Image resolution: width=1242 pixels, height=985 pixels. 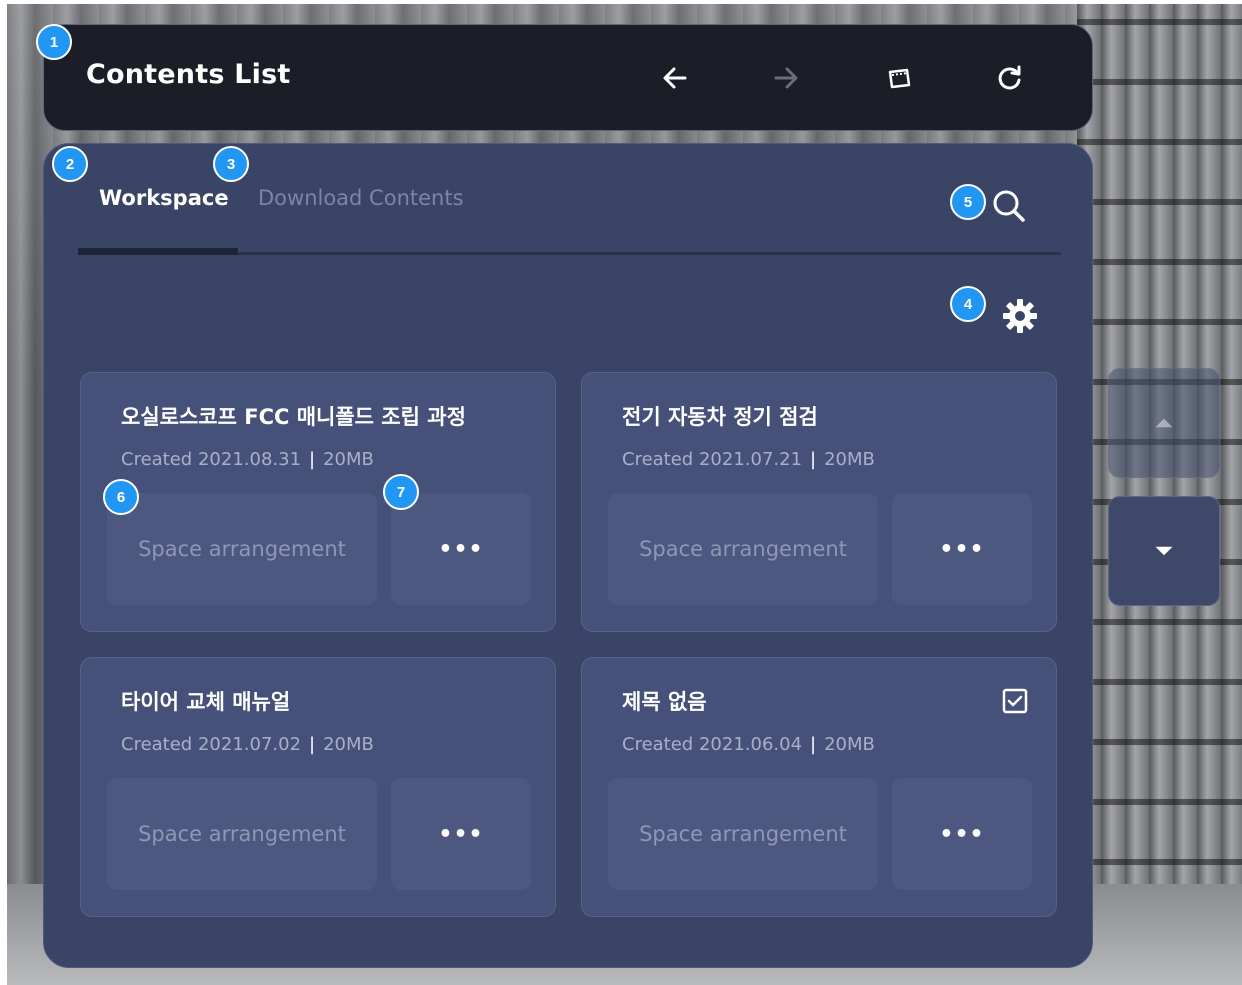 I want to click on arrow-right-icon, so click(x=786, y=78).